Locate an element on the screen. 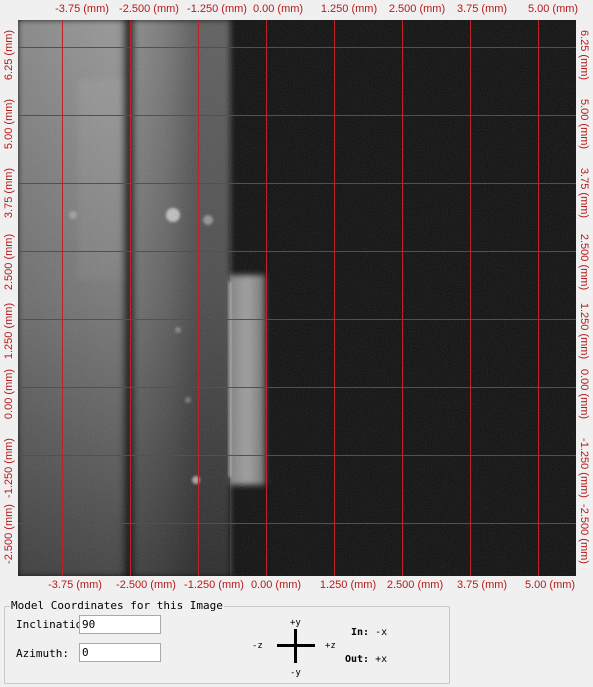 This screenshot has width=593, height=687. panel-title: Model Coordinates for this Image is located at coordinates (117, 605).